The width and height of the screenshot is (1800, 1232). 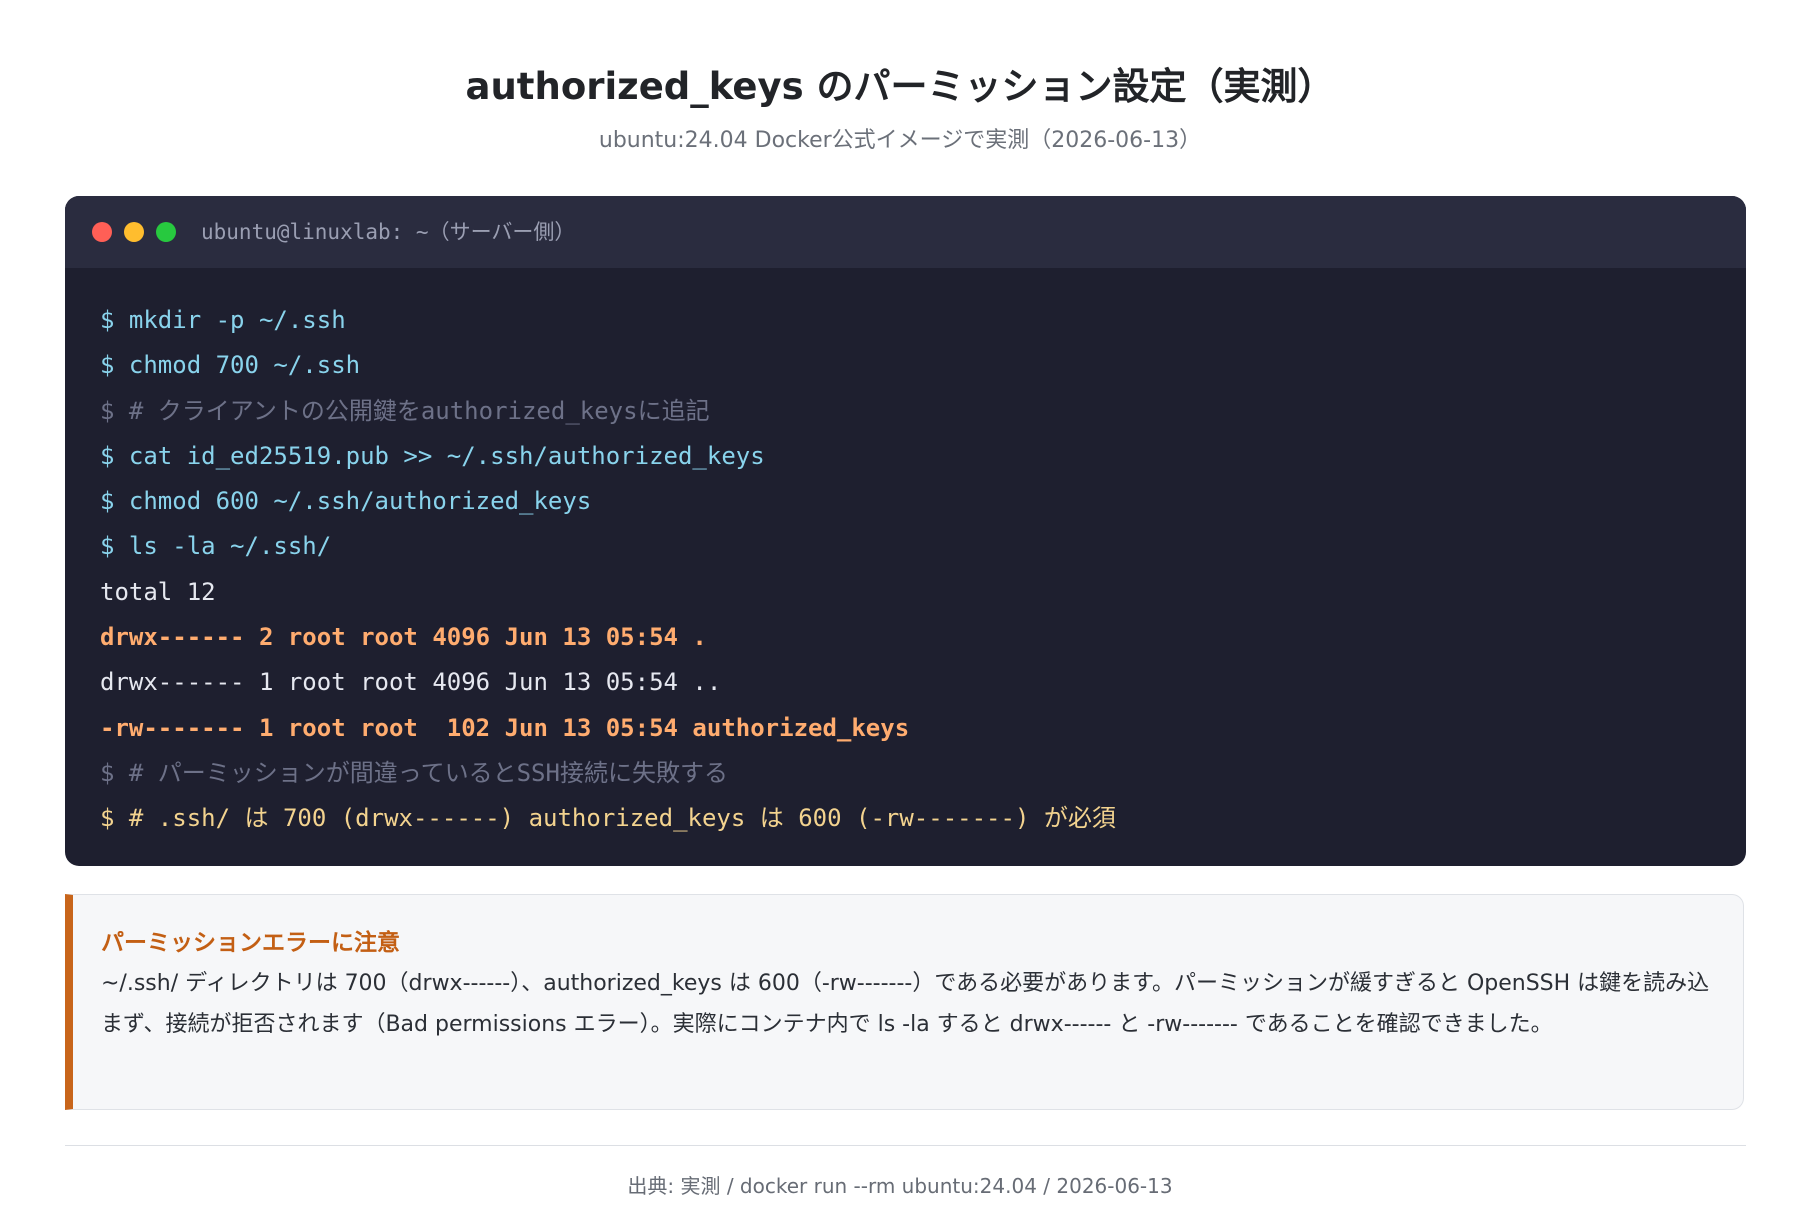 I want to click on terminal-line: $ # パーミッションが間違っているとSSH接続に失敗する, so click(x=414, y=772).